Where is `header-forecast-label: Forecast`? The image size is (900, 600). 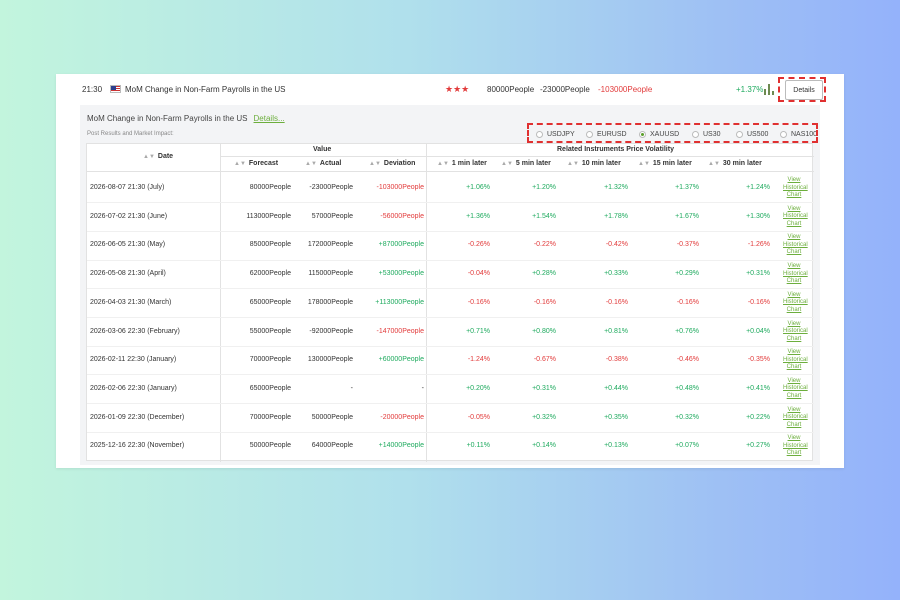
header-forecast-label: Forecast is located at coordinates (263, 163).